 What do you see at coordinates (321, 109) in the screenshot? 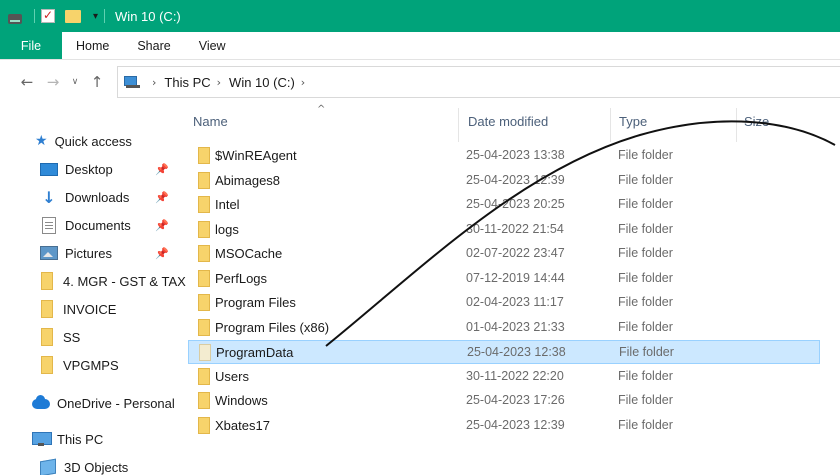
I see `sort-ascending-icon: ^` at bounding box center [321, 109].